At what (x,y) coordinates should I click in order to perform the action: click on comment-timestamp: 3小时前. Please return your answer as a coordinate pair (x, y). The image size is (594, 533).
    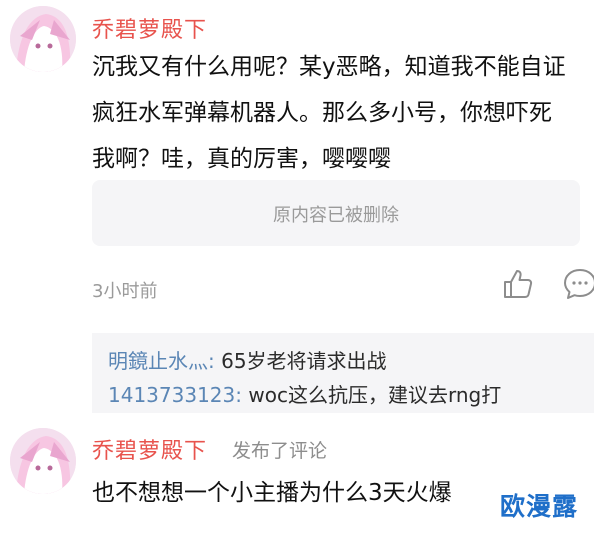
    Looking at the image, I should click on (125, 291).